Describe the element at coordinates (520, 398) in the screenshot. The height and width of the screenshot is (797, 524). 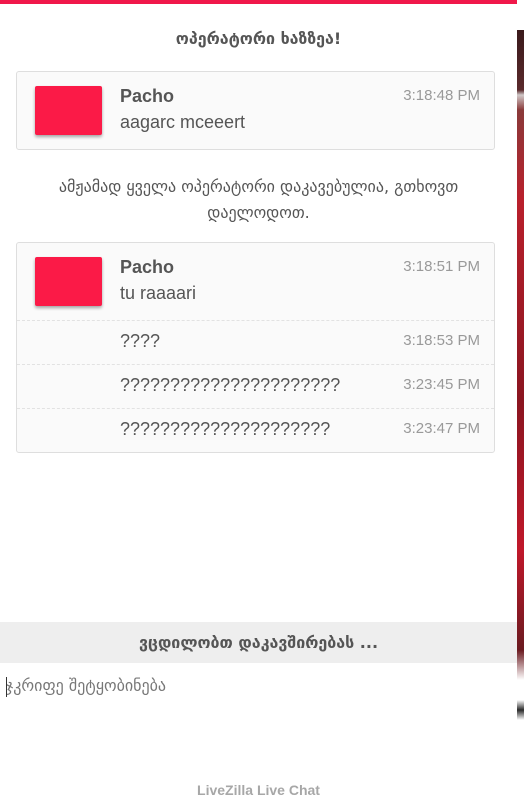
I see `background-strip` at that location.